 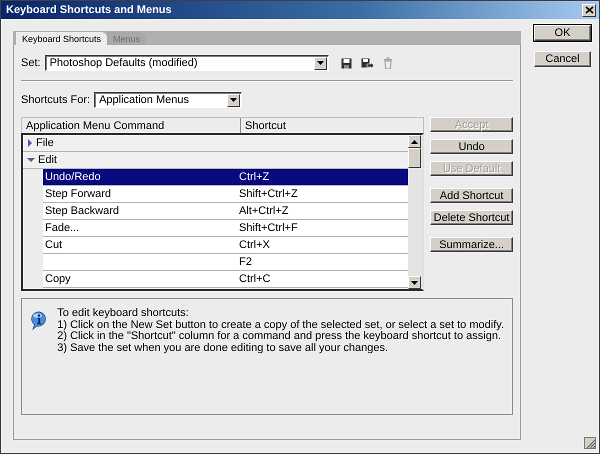 I want to click on close-button, so click(x=589, y=10).